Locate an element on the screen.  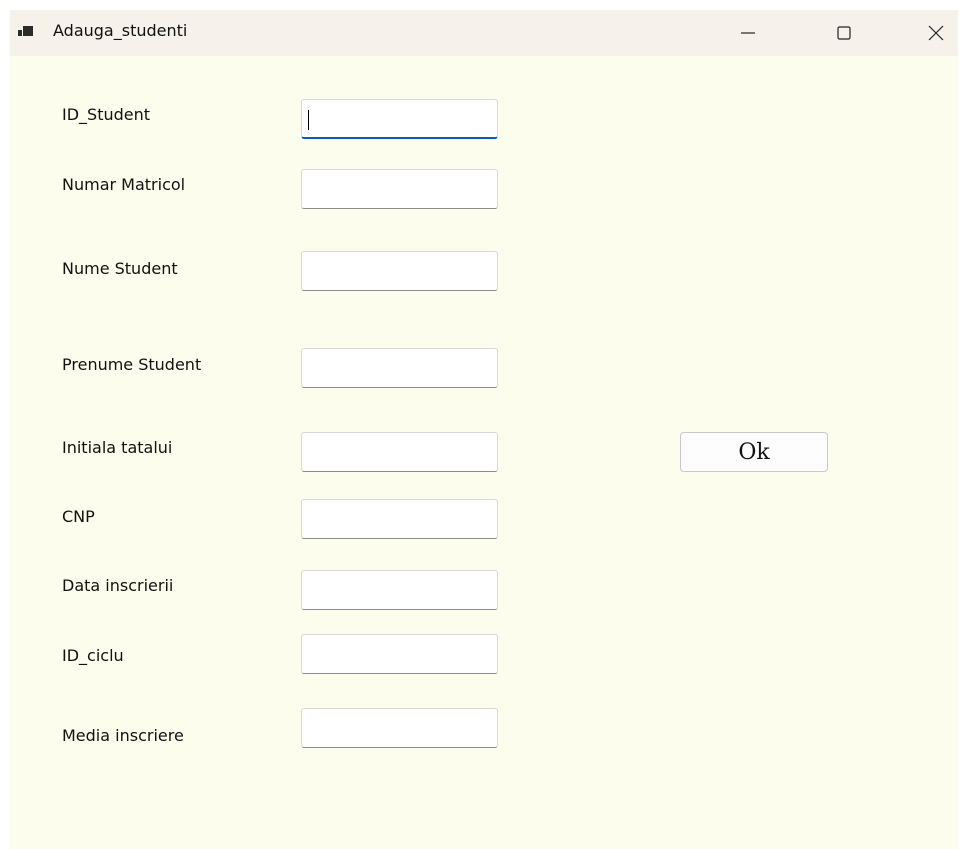
maximize-icon is located at coordinates (844, 33).